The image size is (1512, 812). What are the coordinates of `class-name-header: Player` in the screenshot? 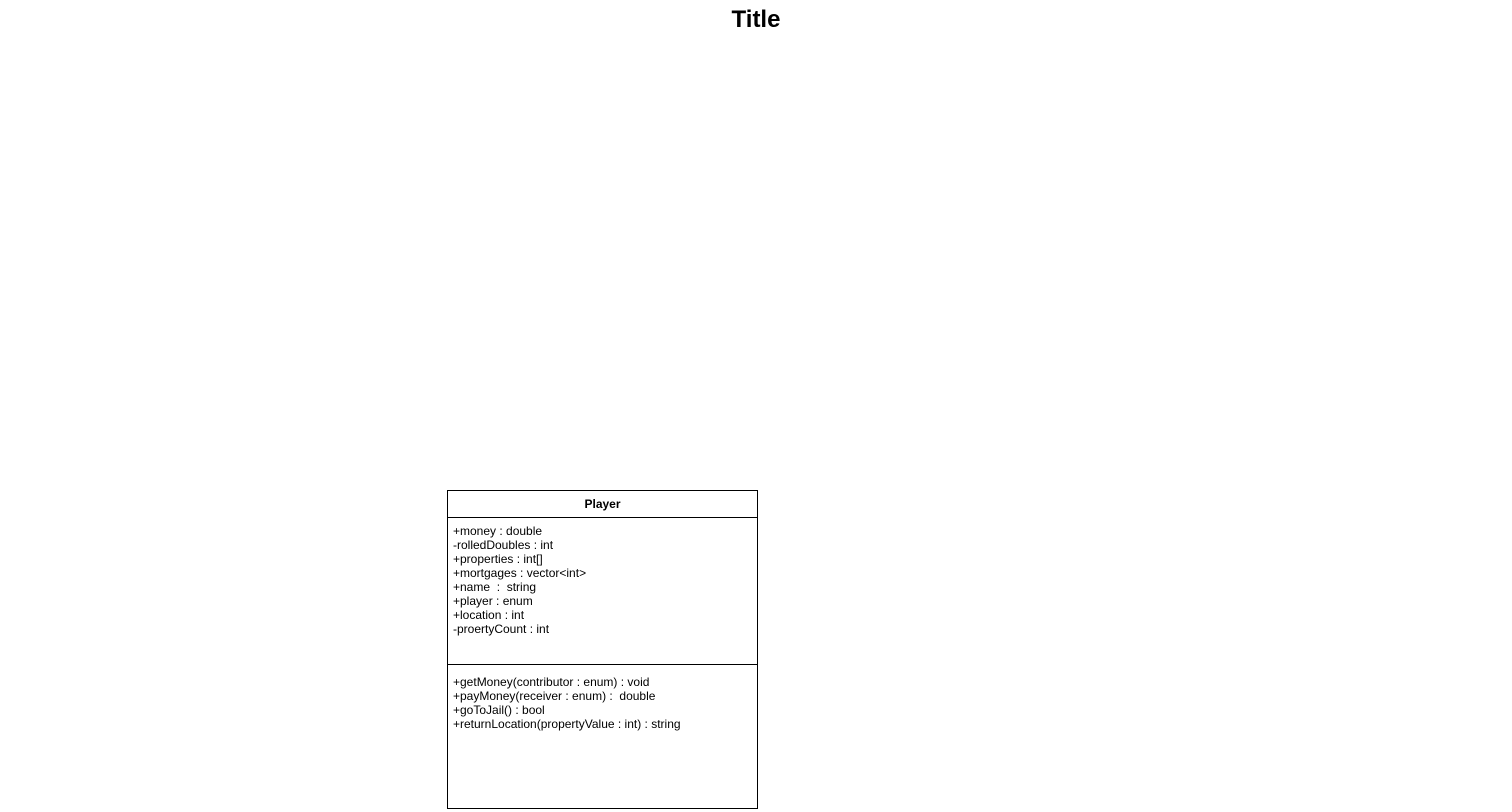 It's located at (602, 504).